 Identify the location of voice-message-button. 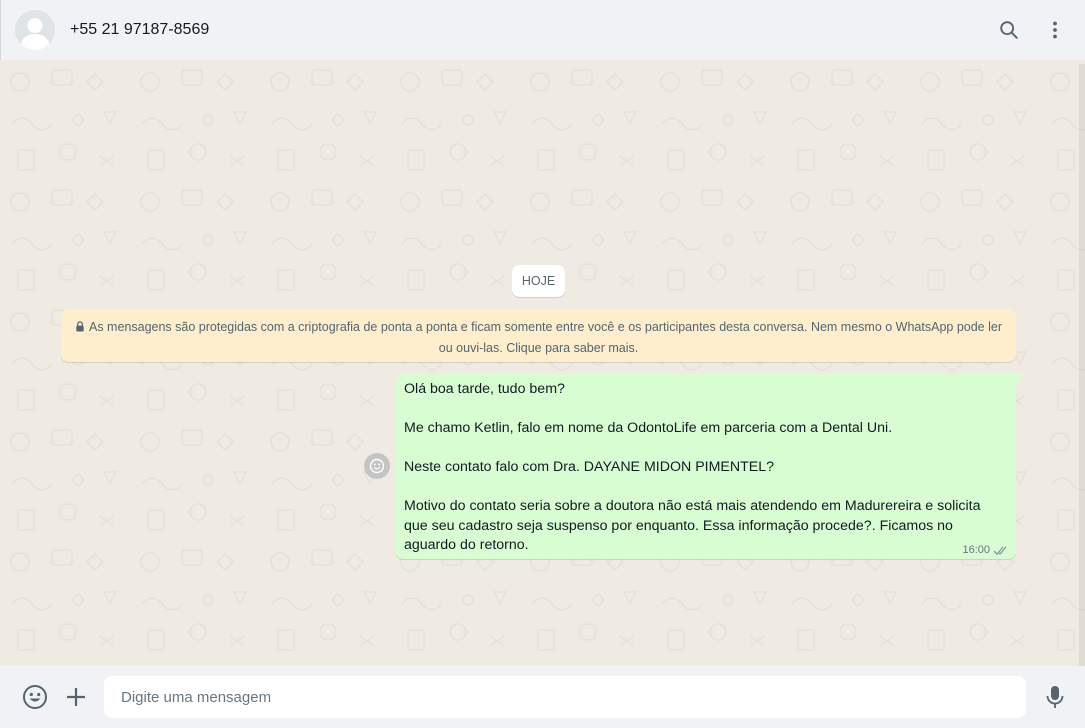
(1055, 697).